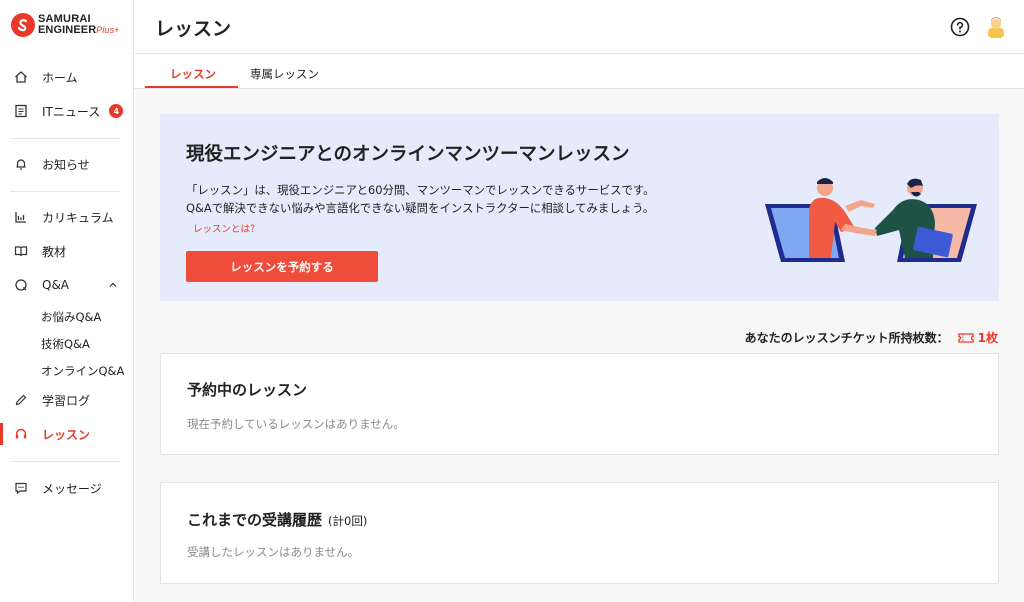 The image size is (1024, 602). I want to click on sidebar-item-materials: 教材, so click(67, 251).